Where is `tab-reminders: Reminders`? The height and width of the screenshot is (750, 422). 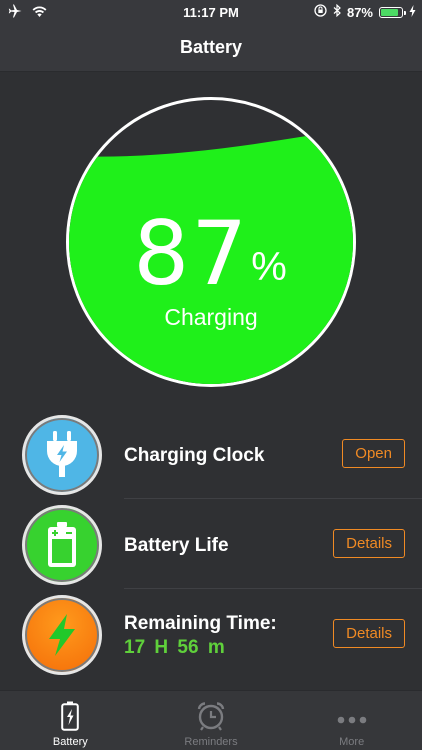 tab-reminders: Reminders is located at coordinates (211, 720).